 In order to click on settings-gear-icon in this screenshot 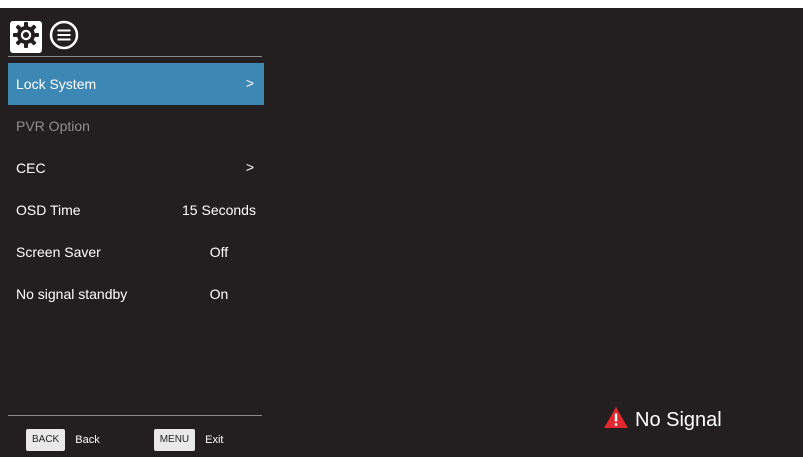, I will do `click(26, 37)`.